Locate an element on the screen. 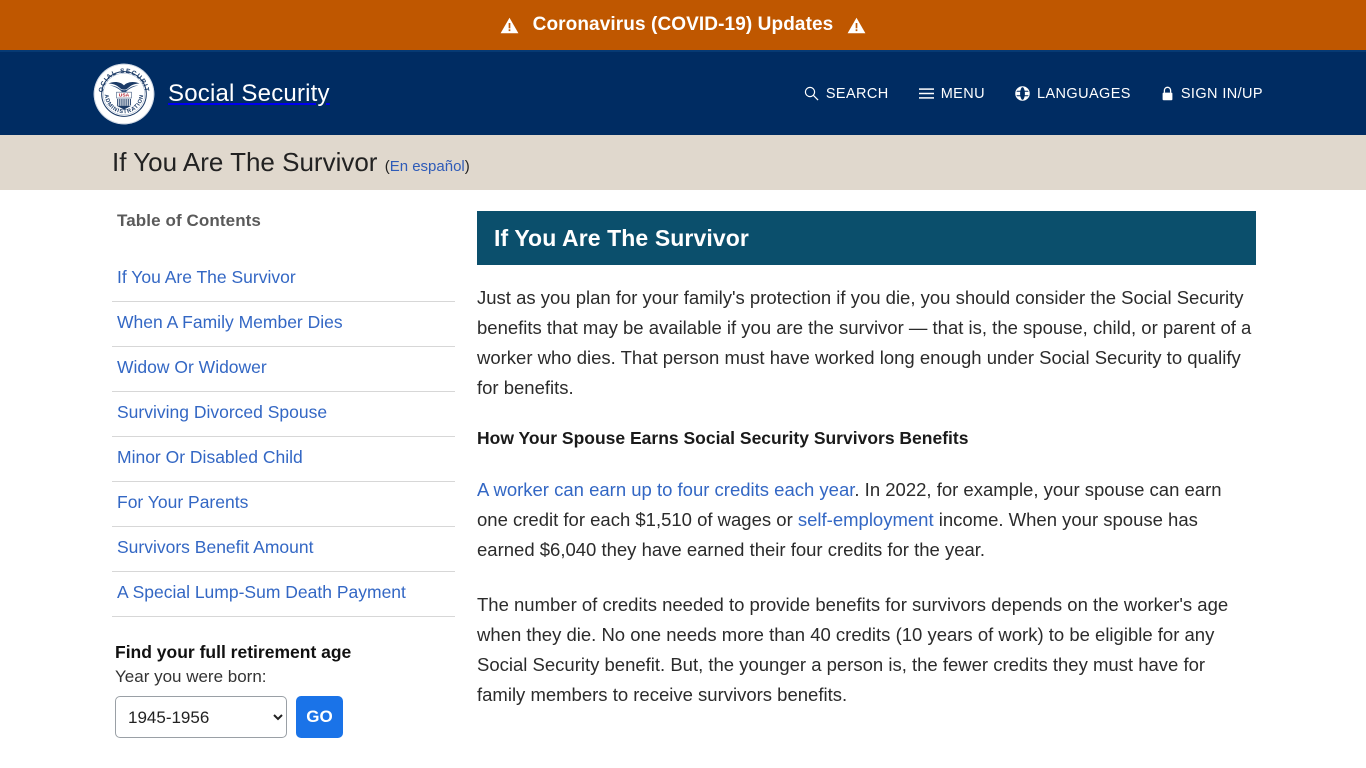  brand-title: Social Security is located at coordinates (249, 93).